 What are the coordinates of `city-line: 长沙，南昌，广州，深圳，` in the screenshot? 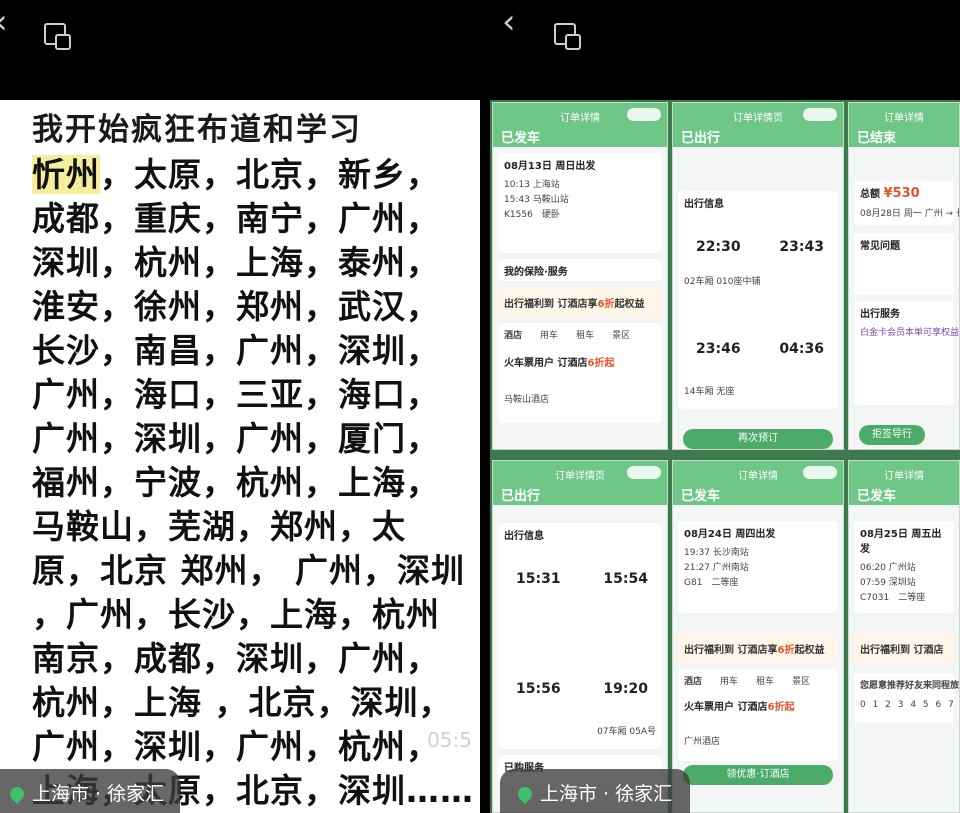 It's located at (236, 350).